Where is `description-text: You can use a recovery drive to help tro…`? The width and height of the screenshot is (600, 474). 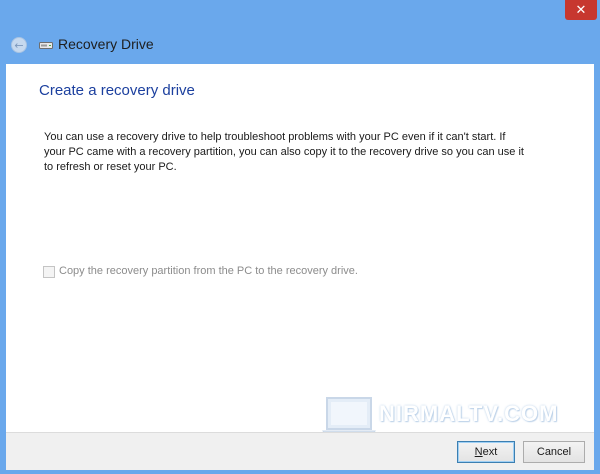 description-text: You can use a recovery drive to help tro… is located at coordinates (284, 152).